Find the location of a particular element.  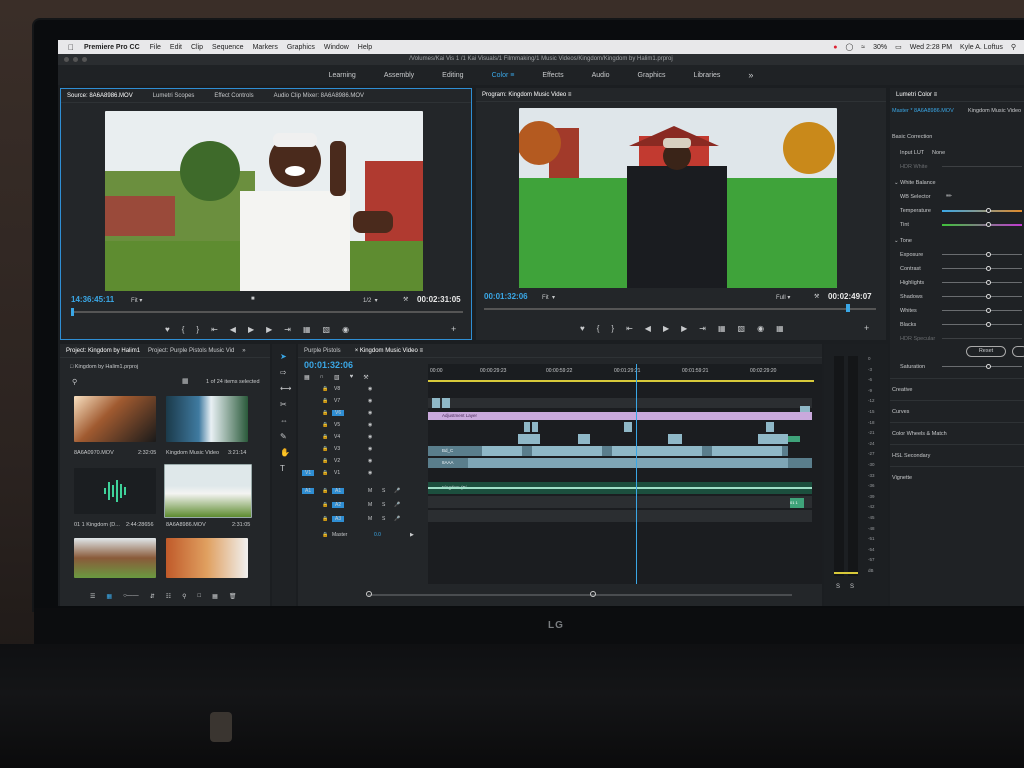

source-playhead is located at coordinates (72, 312).